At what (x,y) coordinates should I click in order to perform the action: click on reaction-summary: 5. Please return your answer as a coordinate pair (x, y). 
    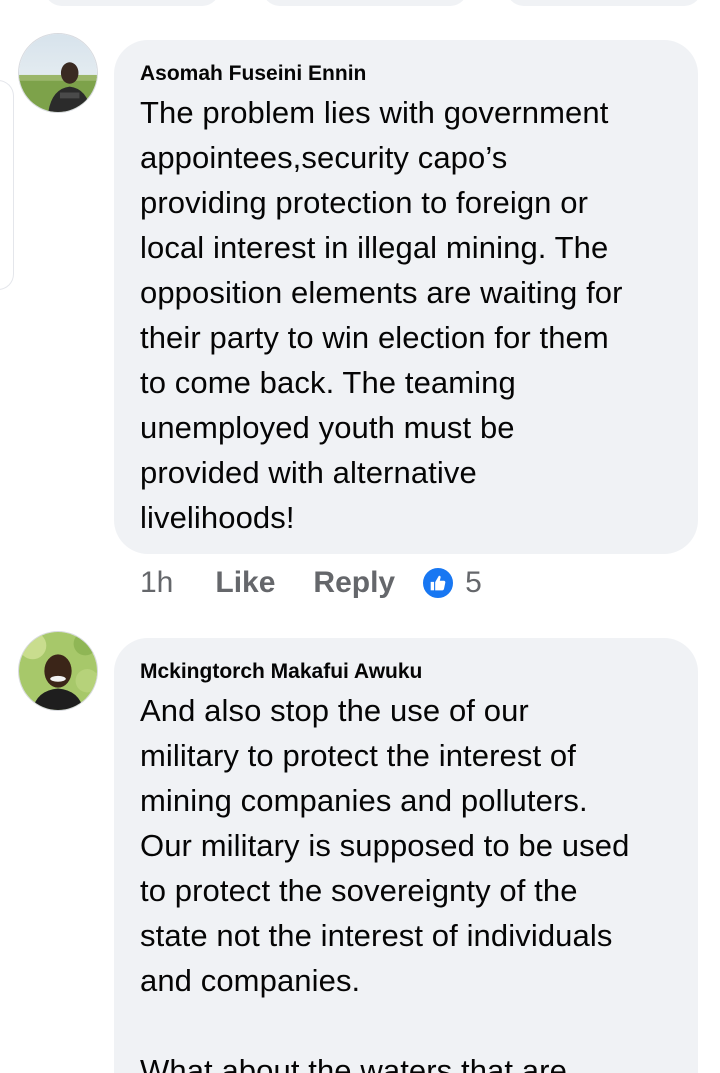
    Looking at the image, I should click on (451, 583).